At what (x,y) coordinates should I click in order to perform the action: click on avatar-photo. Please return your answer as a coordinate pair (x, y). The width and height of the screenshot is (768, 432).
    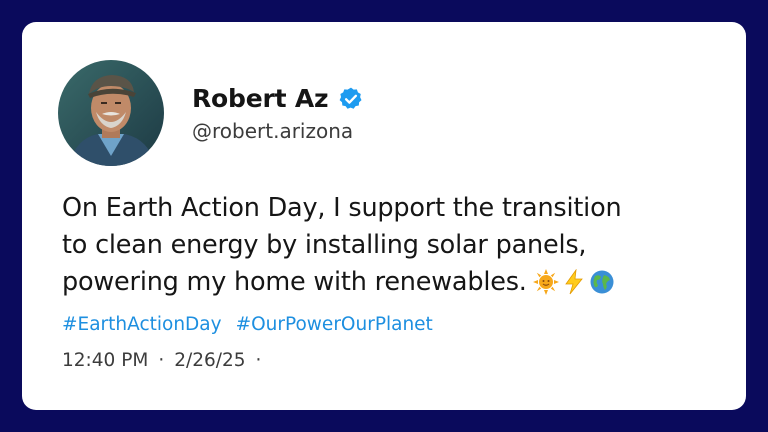
    Looking at the image, I should click on (111, 113).